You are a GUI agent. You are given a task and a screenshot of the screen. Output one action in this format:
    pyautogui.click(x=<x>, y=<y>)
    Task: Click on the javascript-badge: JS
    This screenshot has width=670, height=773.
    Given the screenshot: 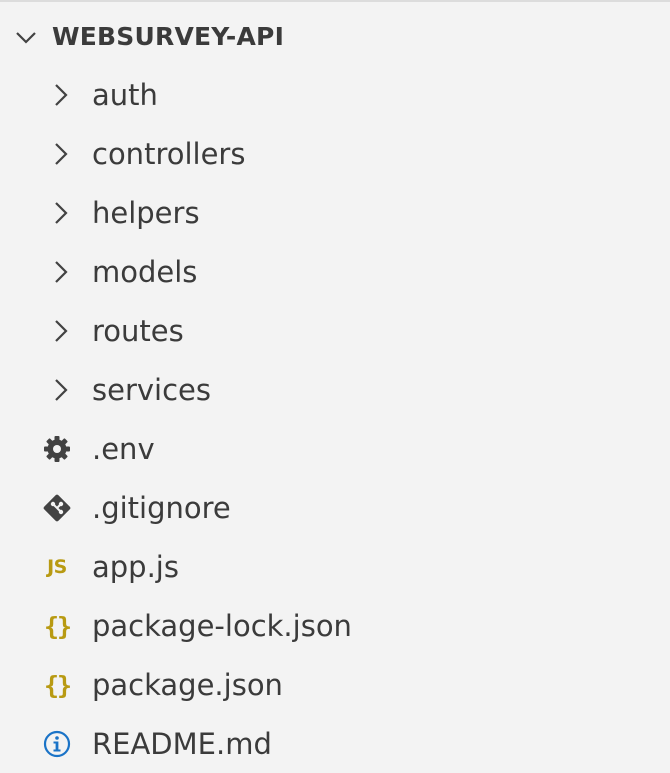 What is the action you would take?
    pyautogui.click(x=57, y=567)
    